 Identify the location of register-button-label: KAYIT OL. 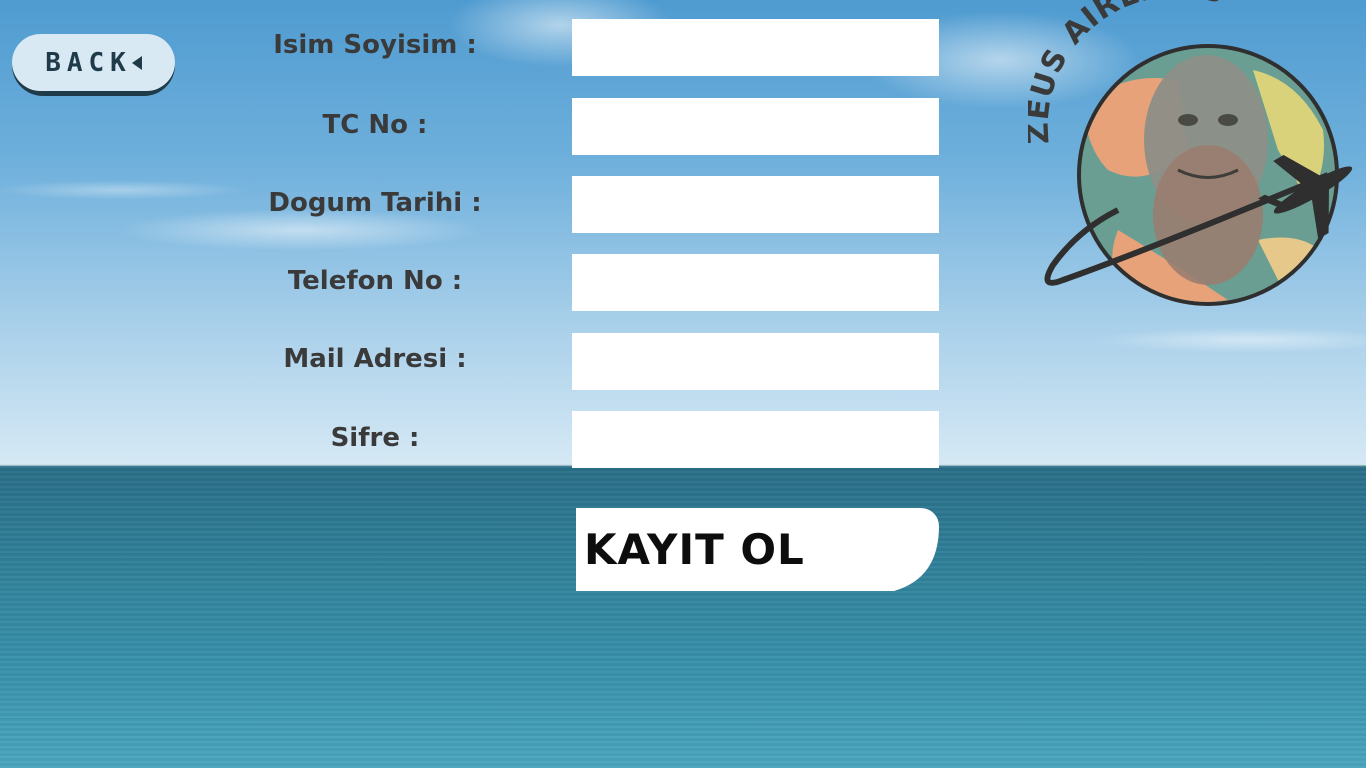
(694, 549).